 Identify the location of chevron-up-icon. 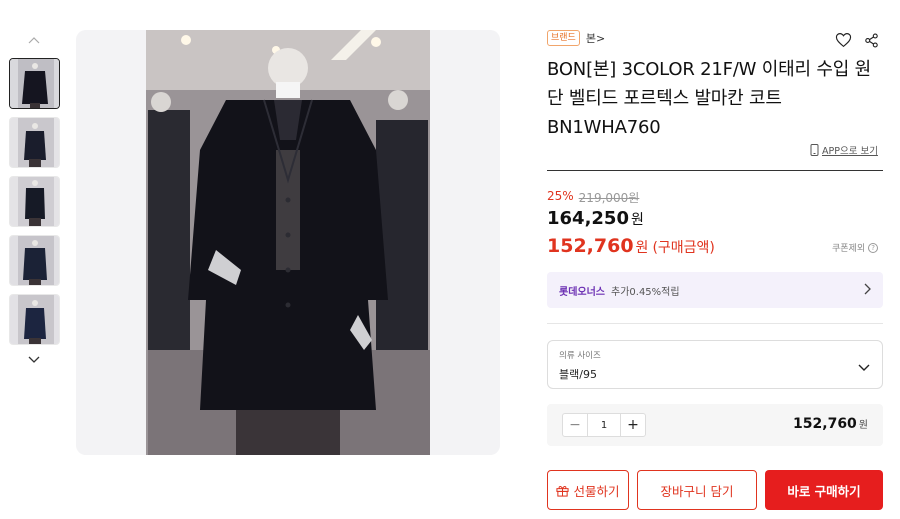
(34, 40).